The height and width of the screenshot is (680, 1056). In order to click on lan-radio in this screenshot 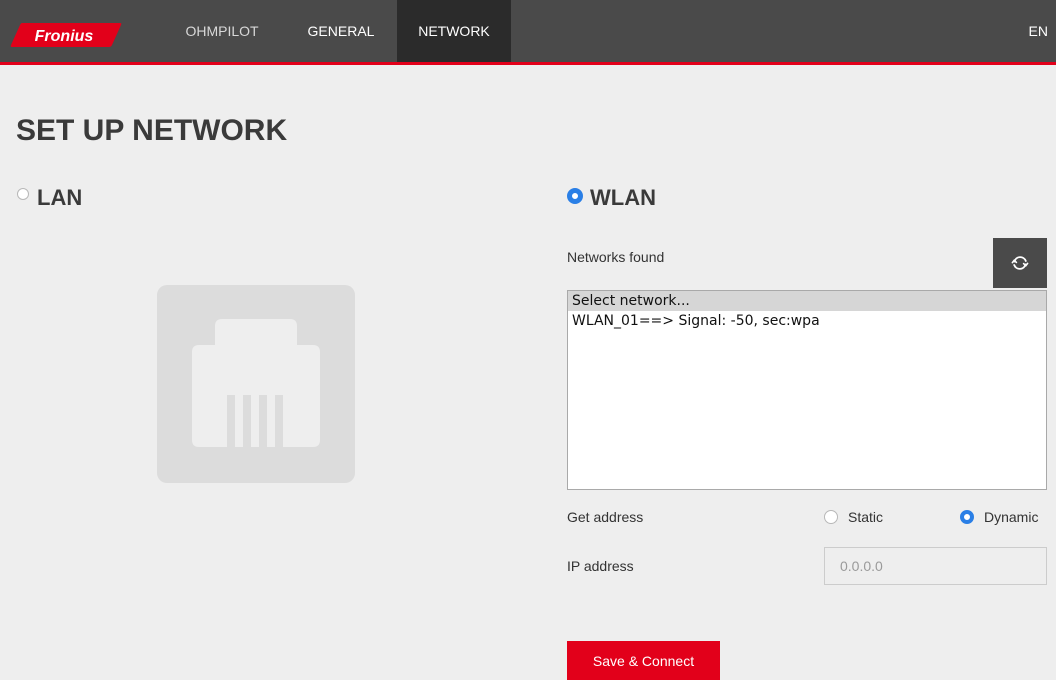, I will do `click(23, 194)`.